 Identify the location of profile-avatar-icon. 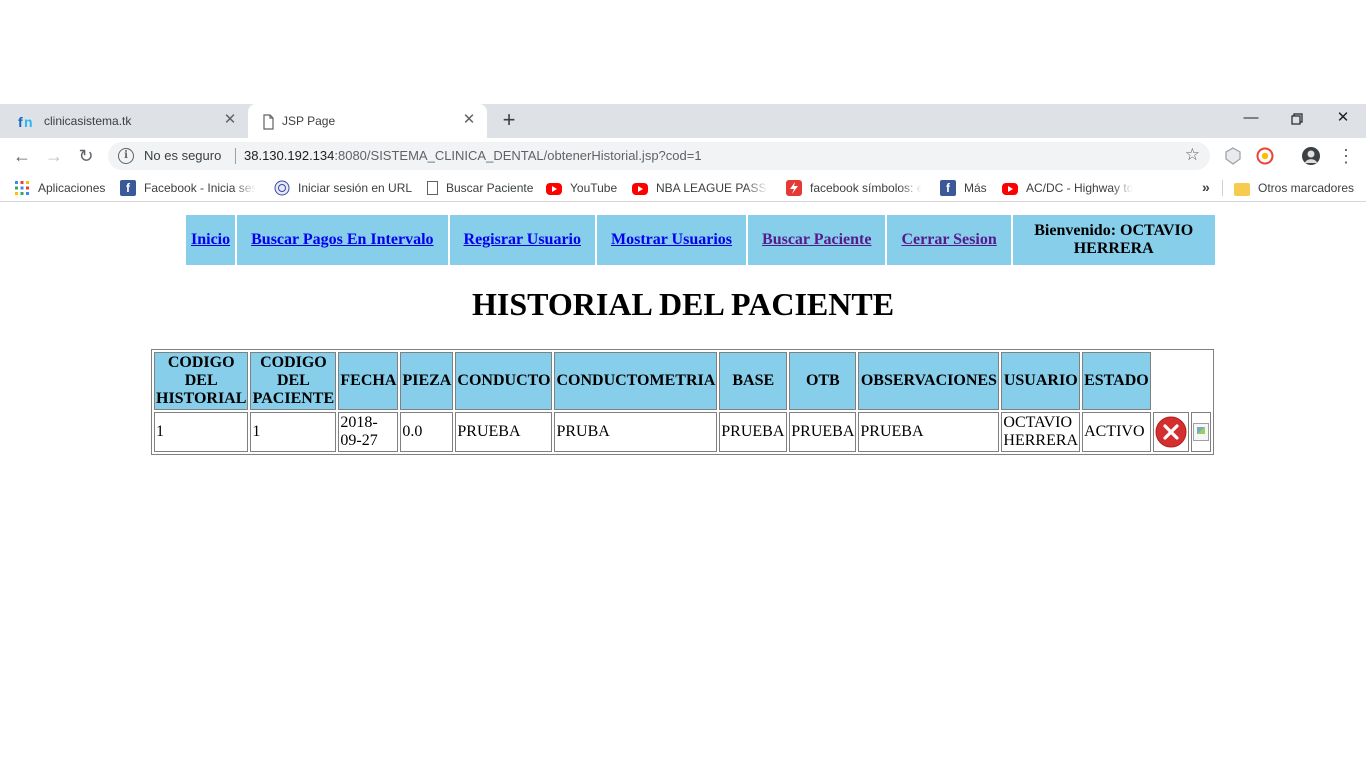
(1311, 156).